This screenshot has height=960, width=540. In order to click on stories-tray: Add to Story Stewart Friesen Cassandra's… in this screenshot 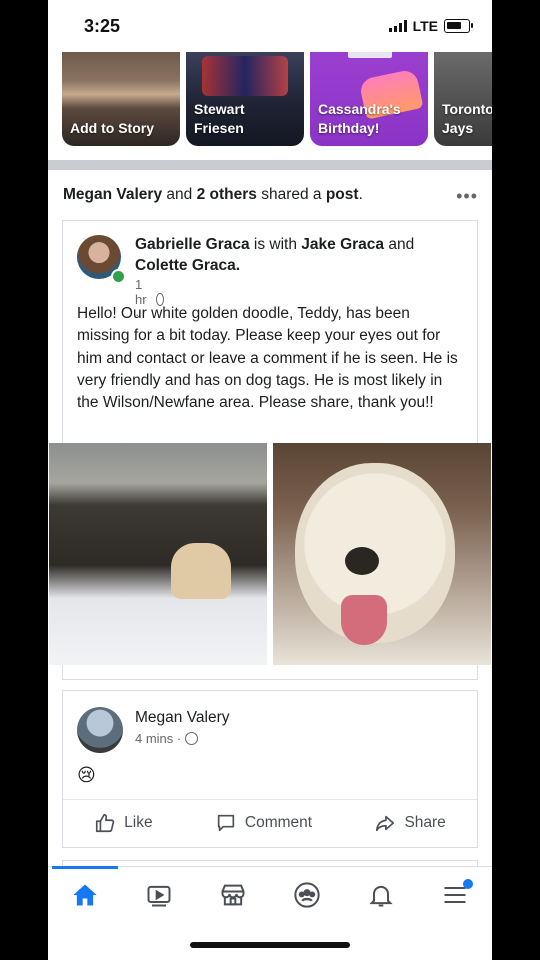, I will do `click(270, 105)`.